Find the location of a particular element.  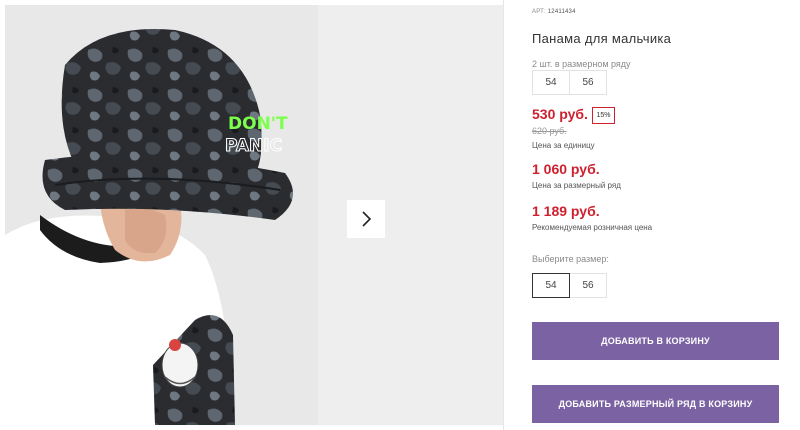

article-value: 12411434 is located at coordinates (561, 12).